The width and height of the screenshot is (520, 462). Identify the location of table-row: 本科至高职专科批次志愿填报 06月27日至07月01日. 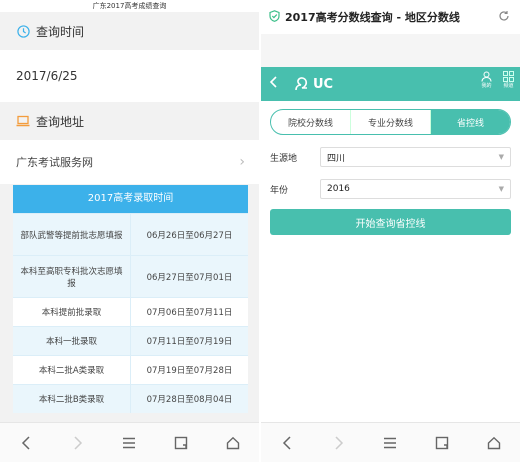
(130, 276).